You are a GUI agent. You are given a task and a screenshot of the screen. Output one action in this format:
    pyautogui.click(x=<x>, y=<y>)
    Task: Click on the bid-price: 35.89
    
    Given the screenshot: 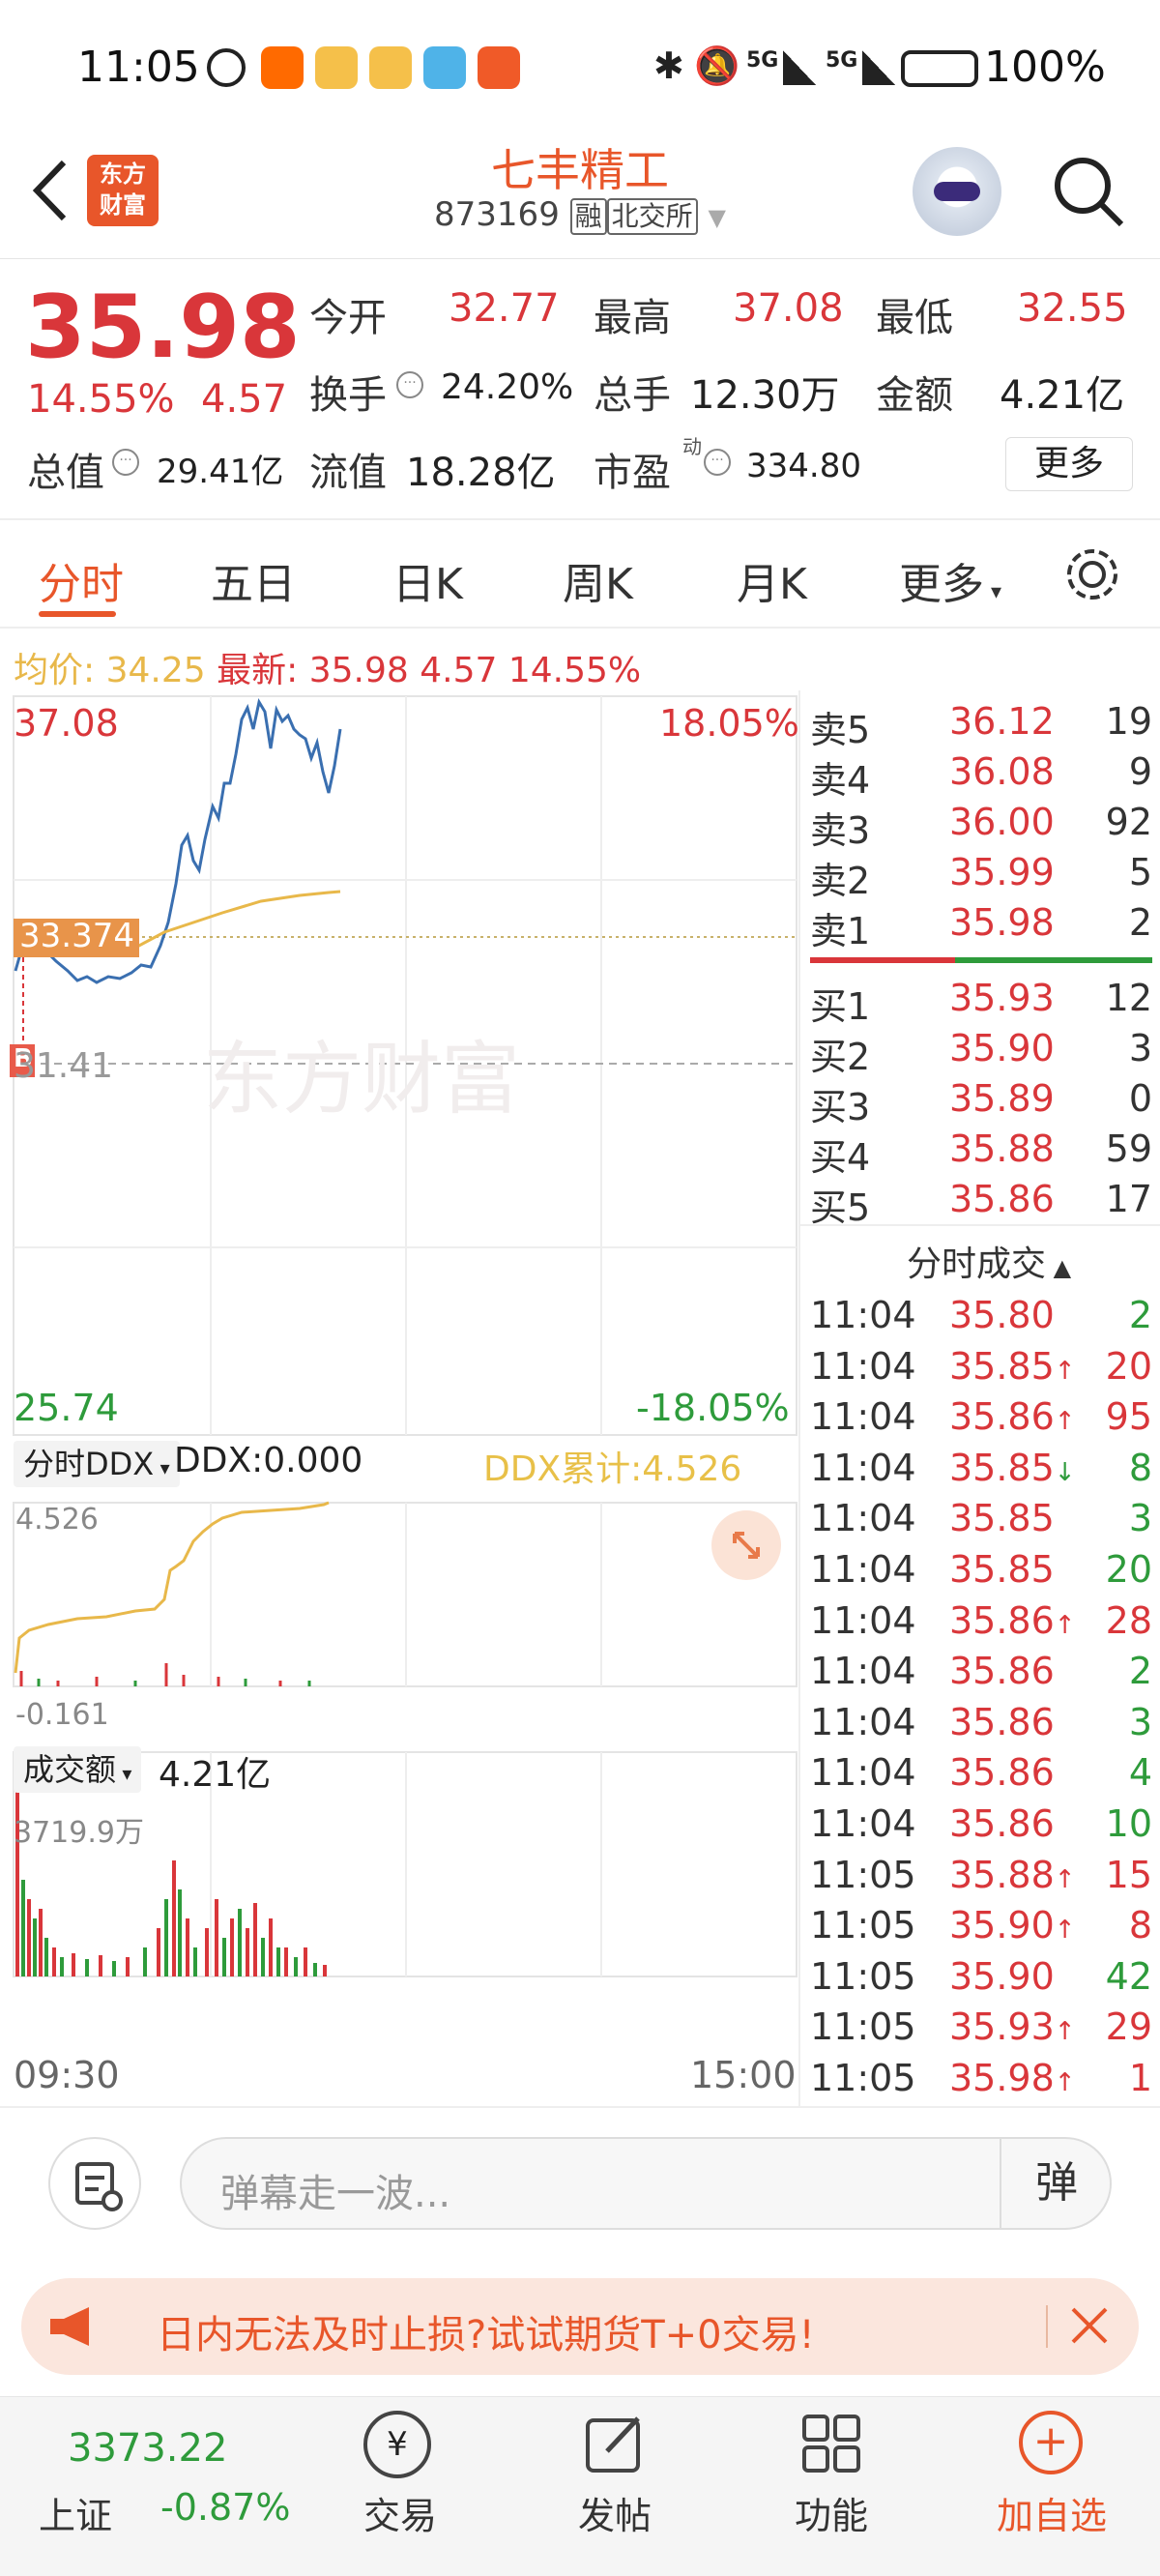 What is the action you would take?
    pyautogui.click(x=1002, y=1098)
    